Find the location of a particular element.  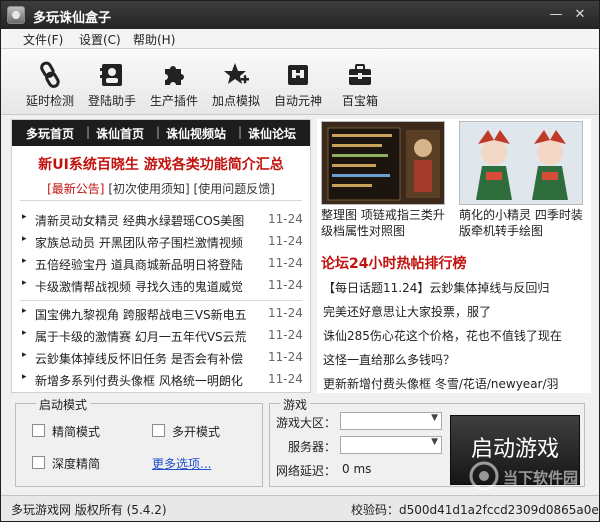

news-item: ▸ 属于卡级的激情赛 幻月一五年代VS云荒 11-24 is located at coordinates (164, 337).